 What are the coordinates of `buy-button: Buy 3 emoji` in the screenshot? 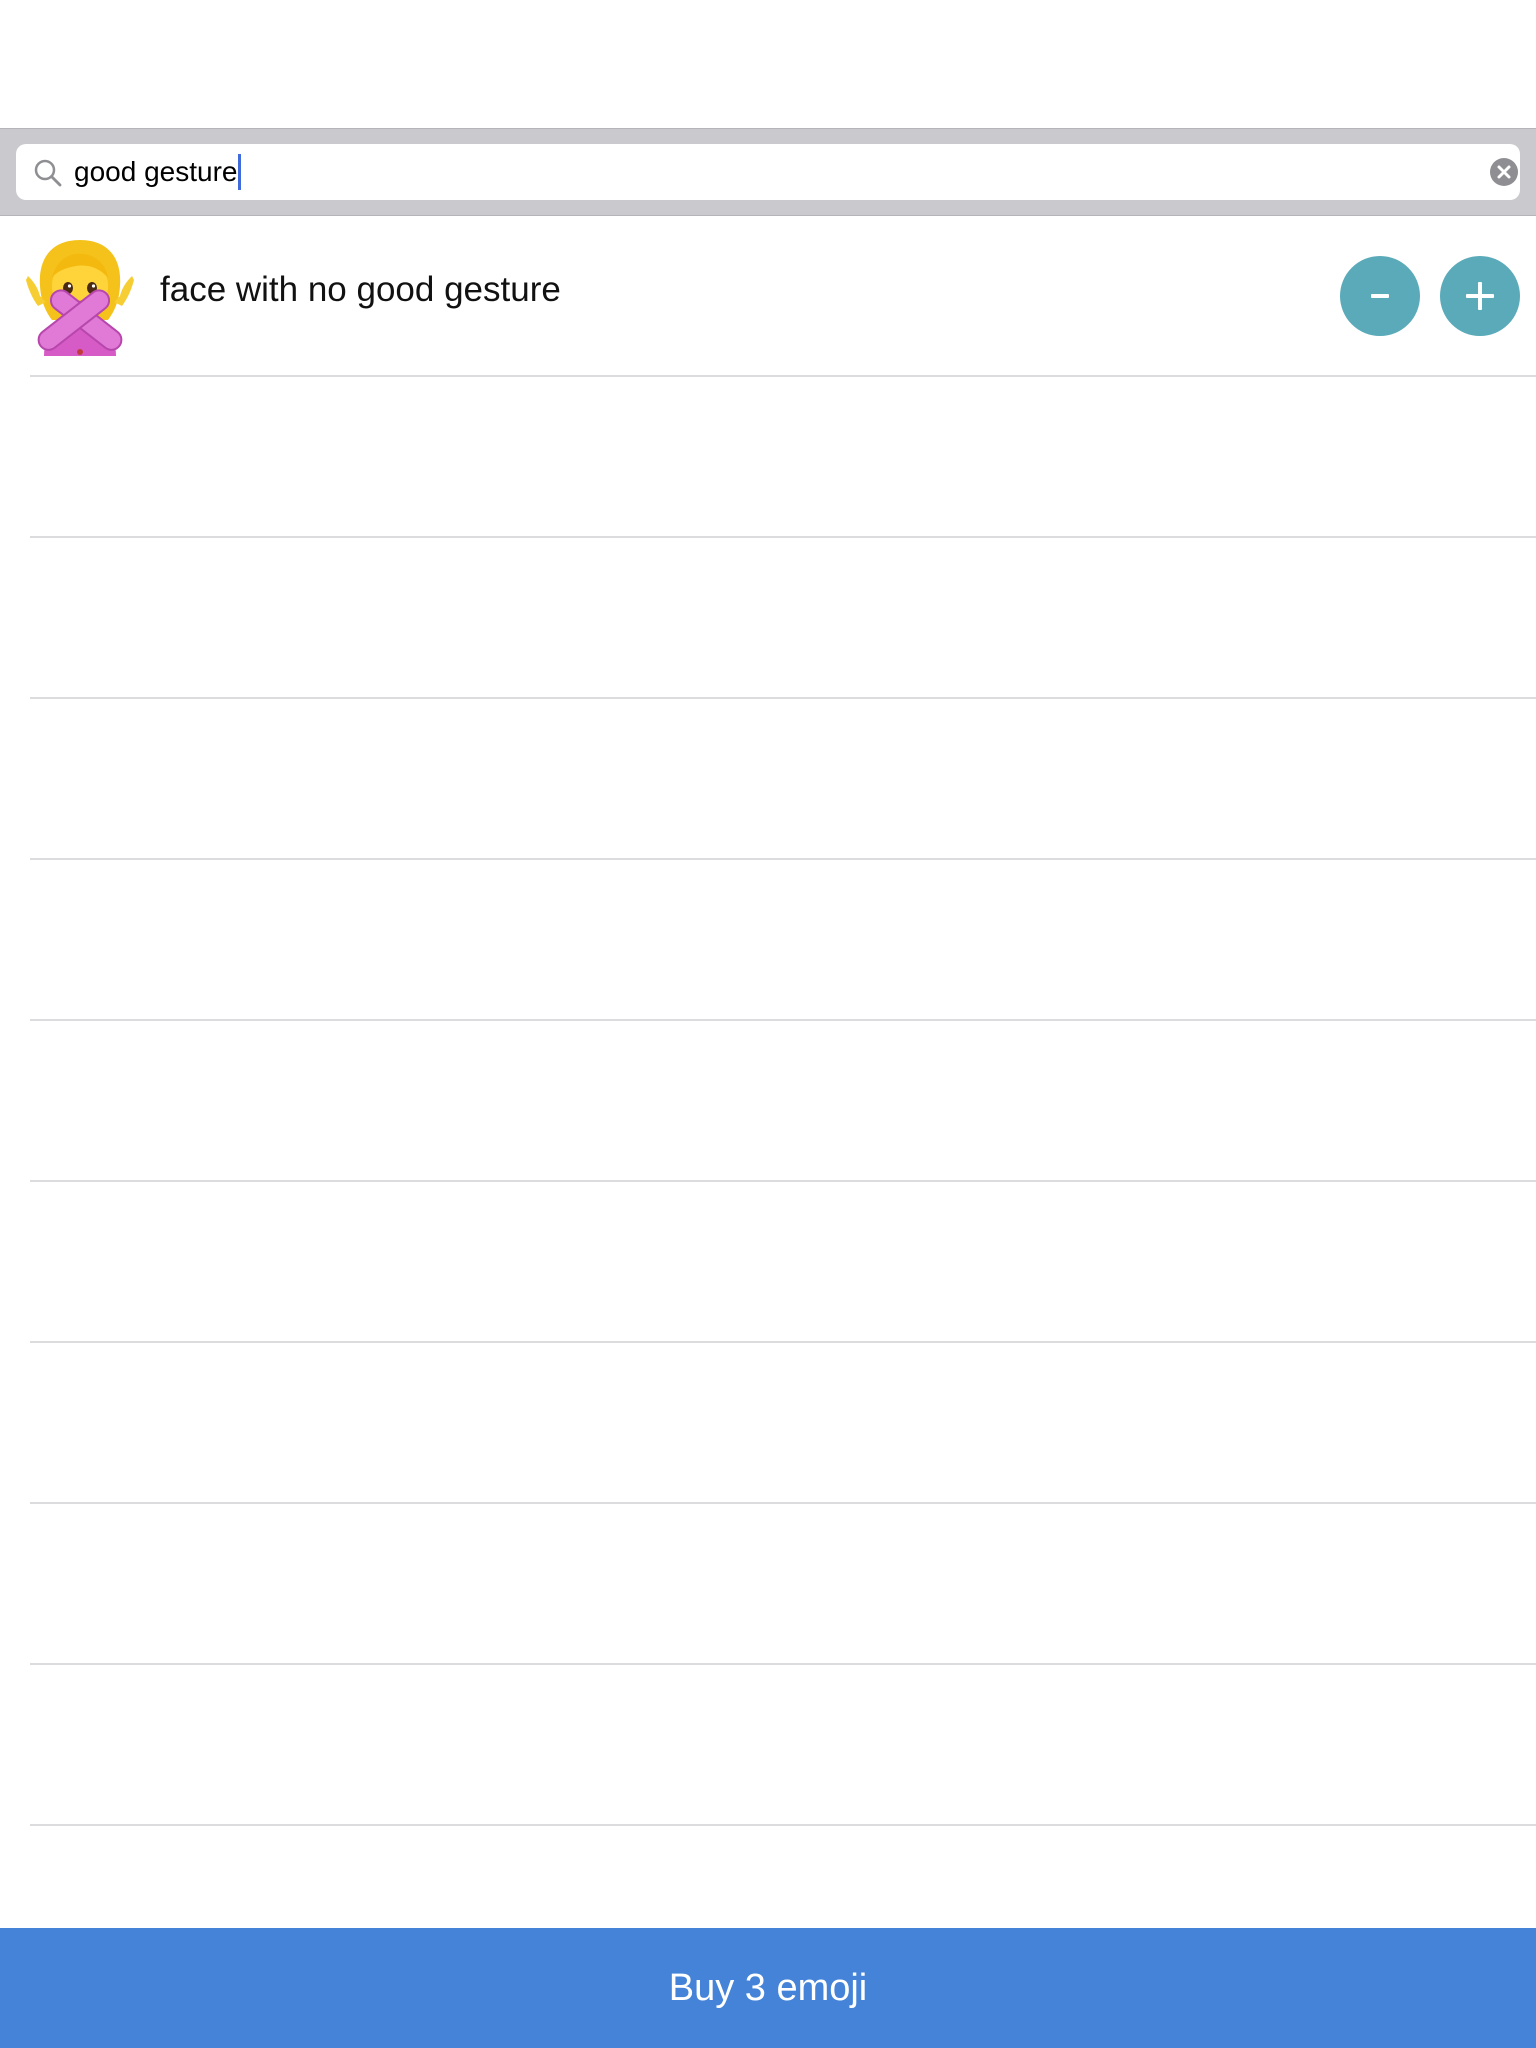 It's located at (768, 1988).